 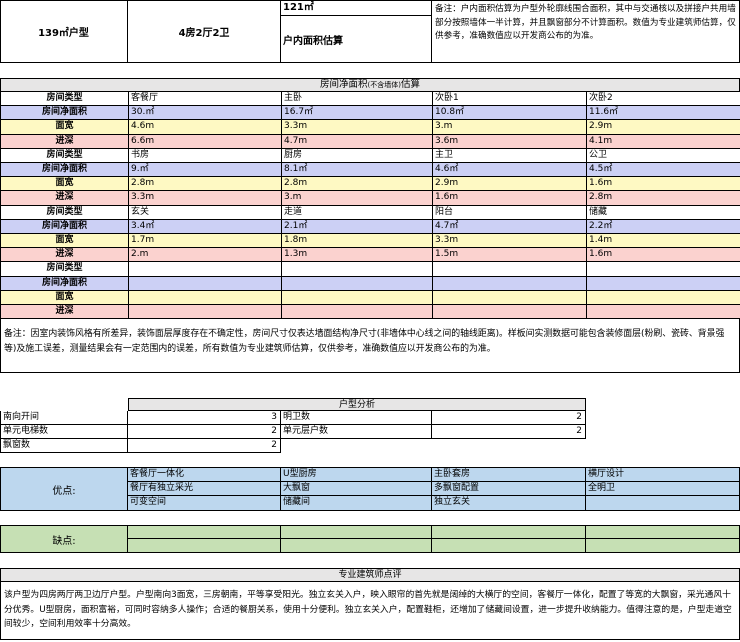 What do you see at coordinates (344, 84) in the screenshot?
I see `room-table-title-main: 房间净面积` at bounding box center [344, 84].